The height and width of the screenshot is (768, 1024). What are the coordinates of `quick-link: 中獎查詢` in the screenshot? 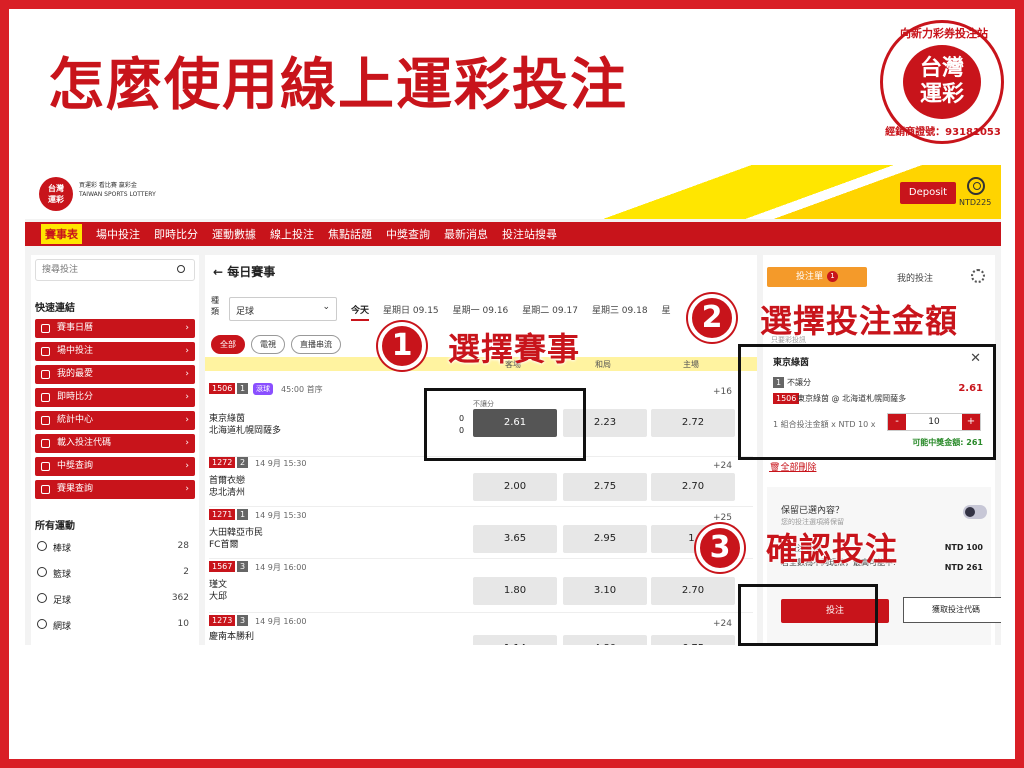 It's located at (115, 466).